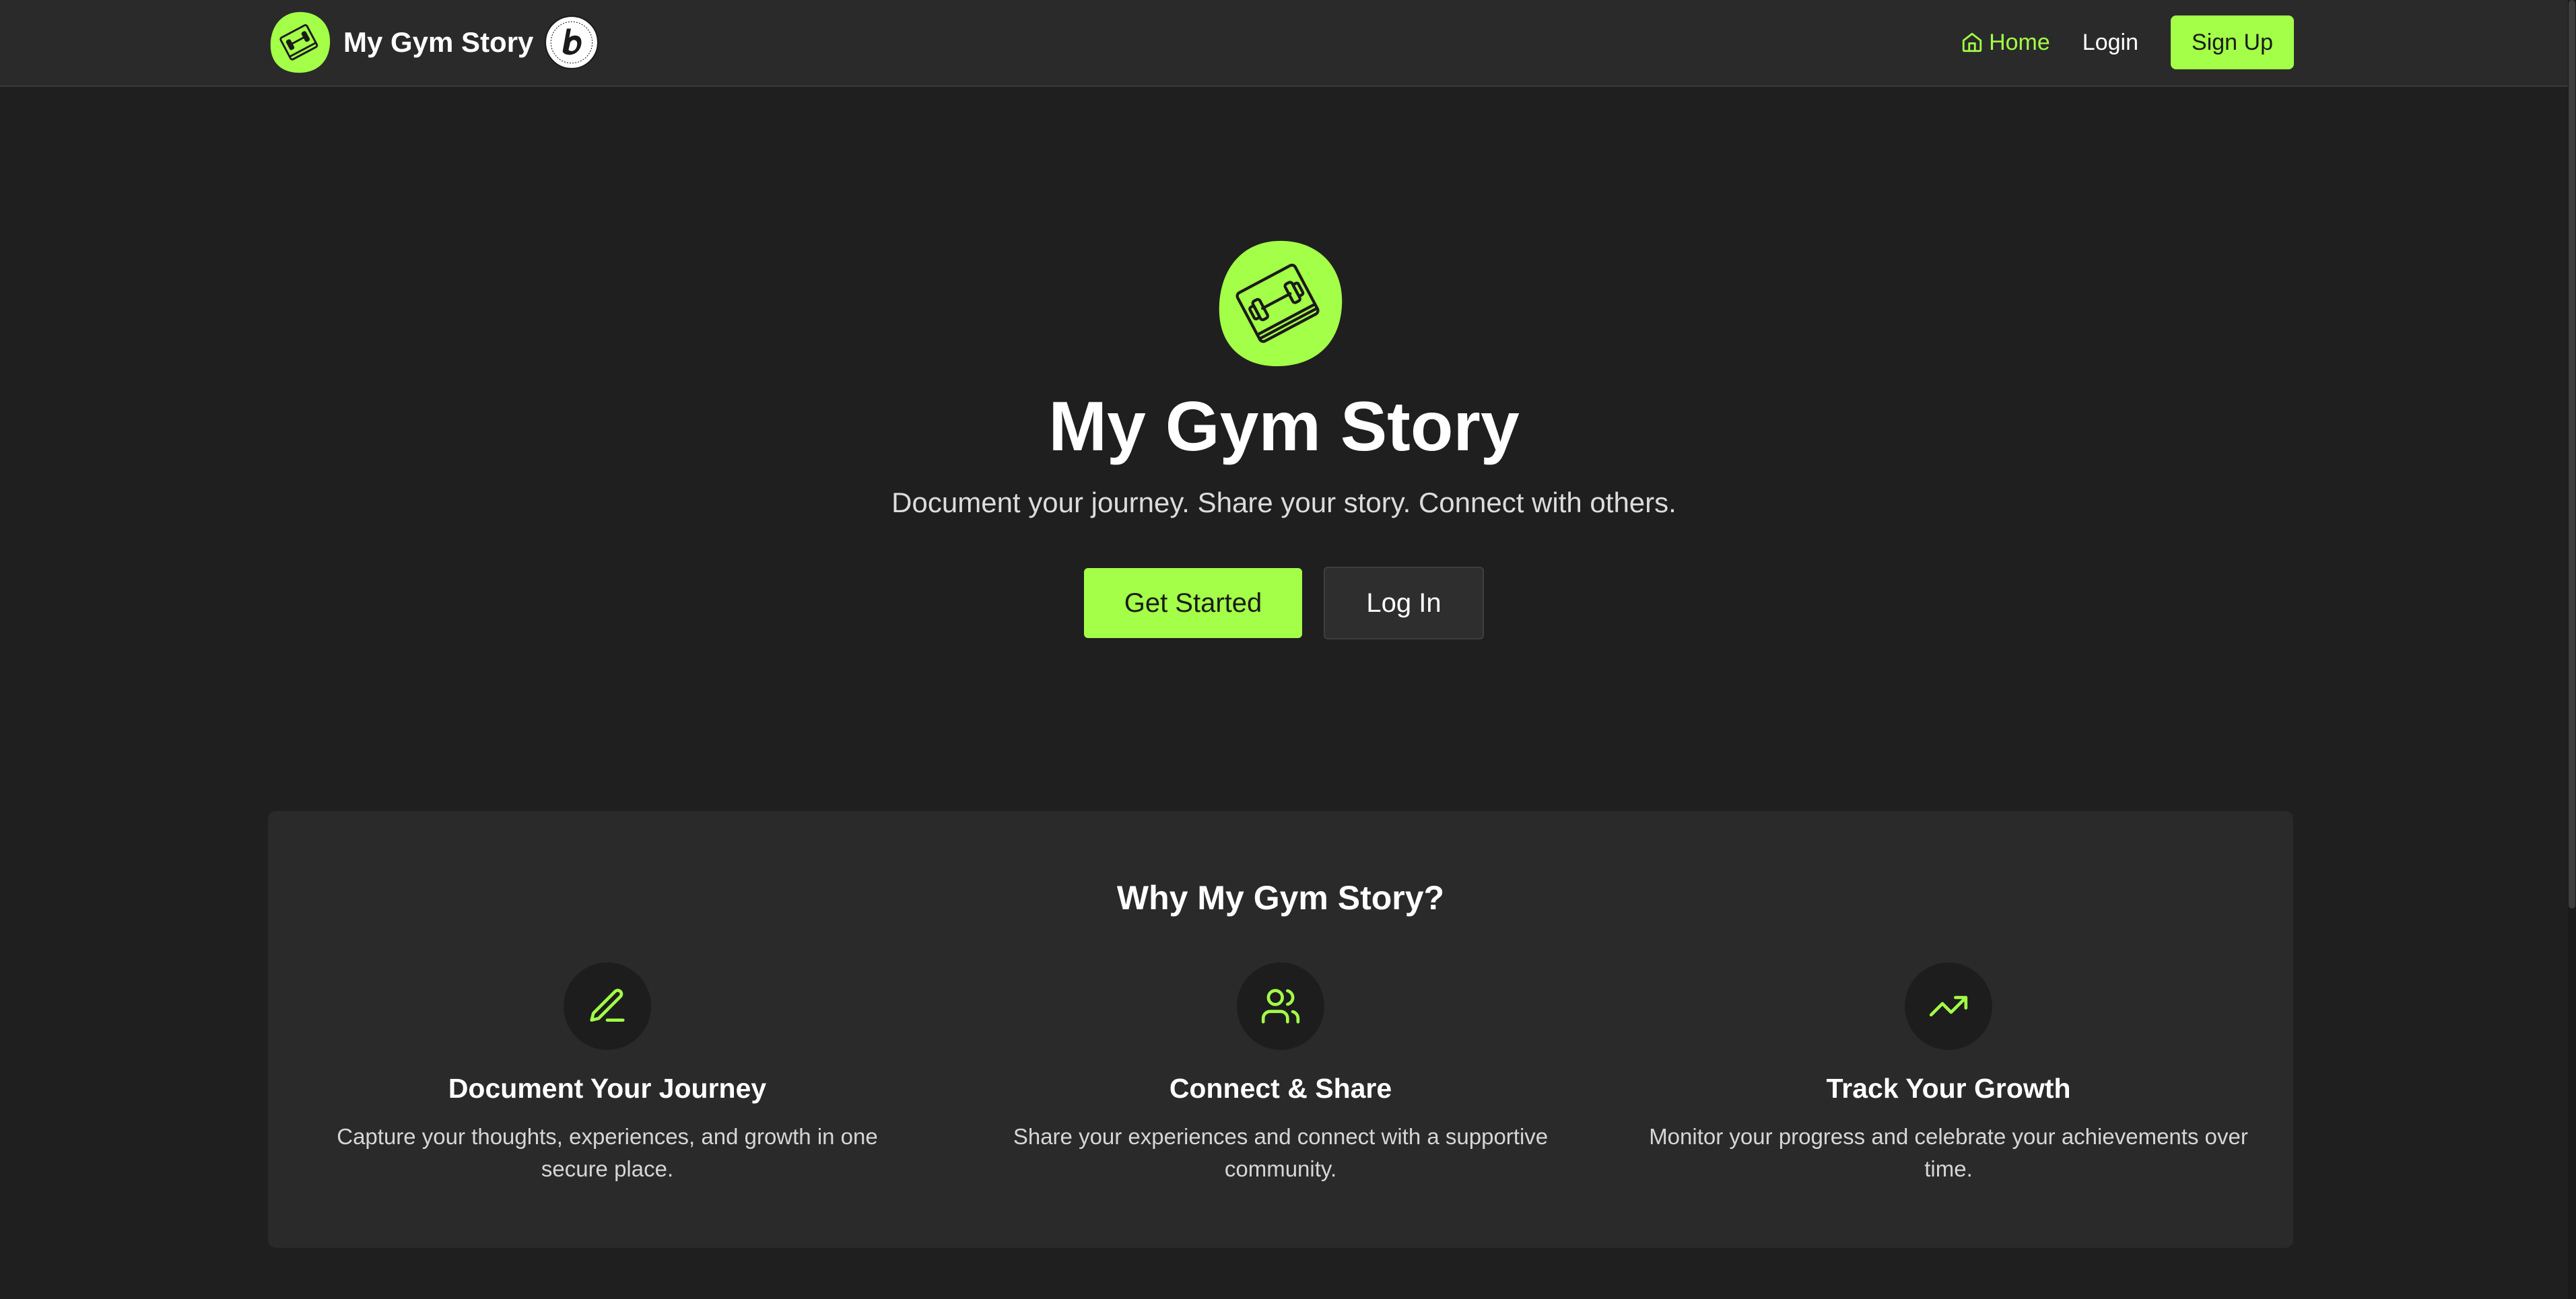  I want to click on brand: My Gym Story, so click(434, 42).